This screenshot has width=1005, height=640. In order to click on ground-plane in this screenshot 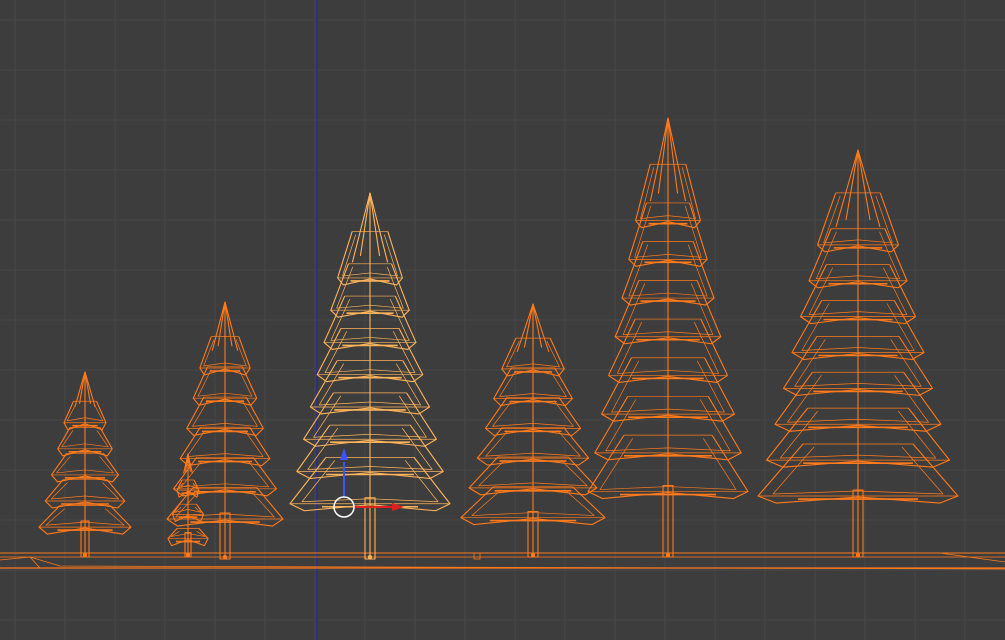, I will do `click(502, 561)`.